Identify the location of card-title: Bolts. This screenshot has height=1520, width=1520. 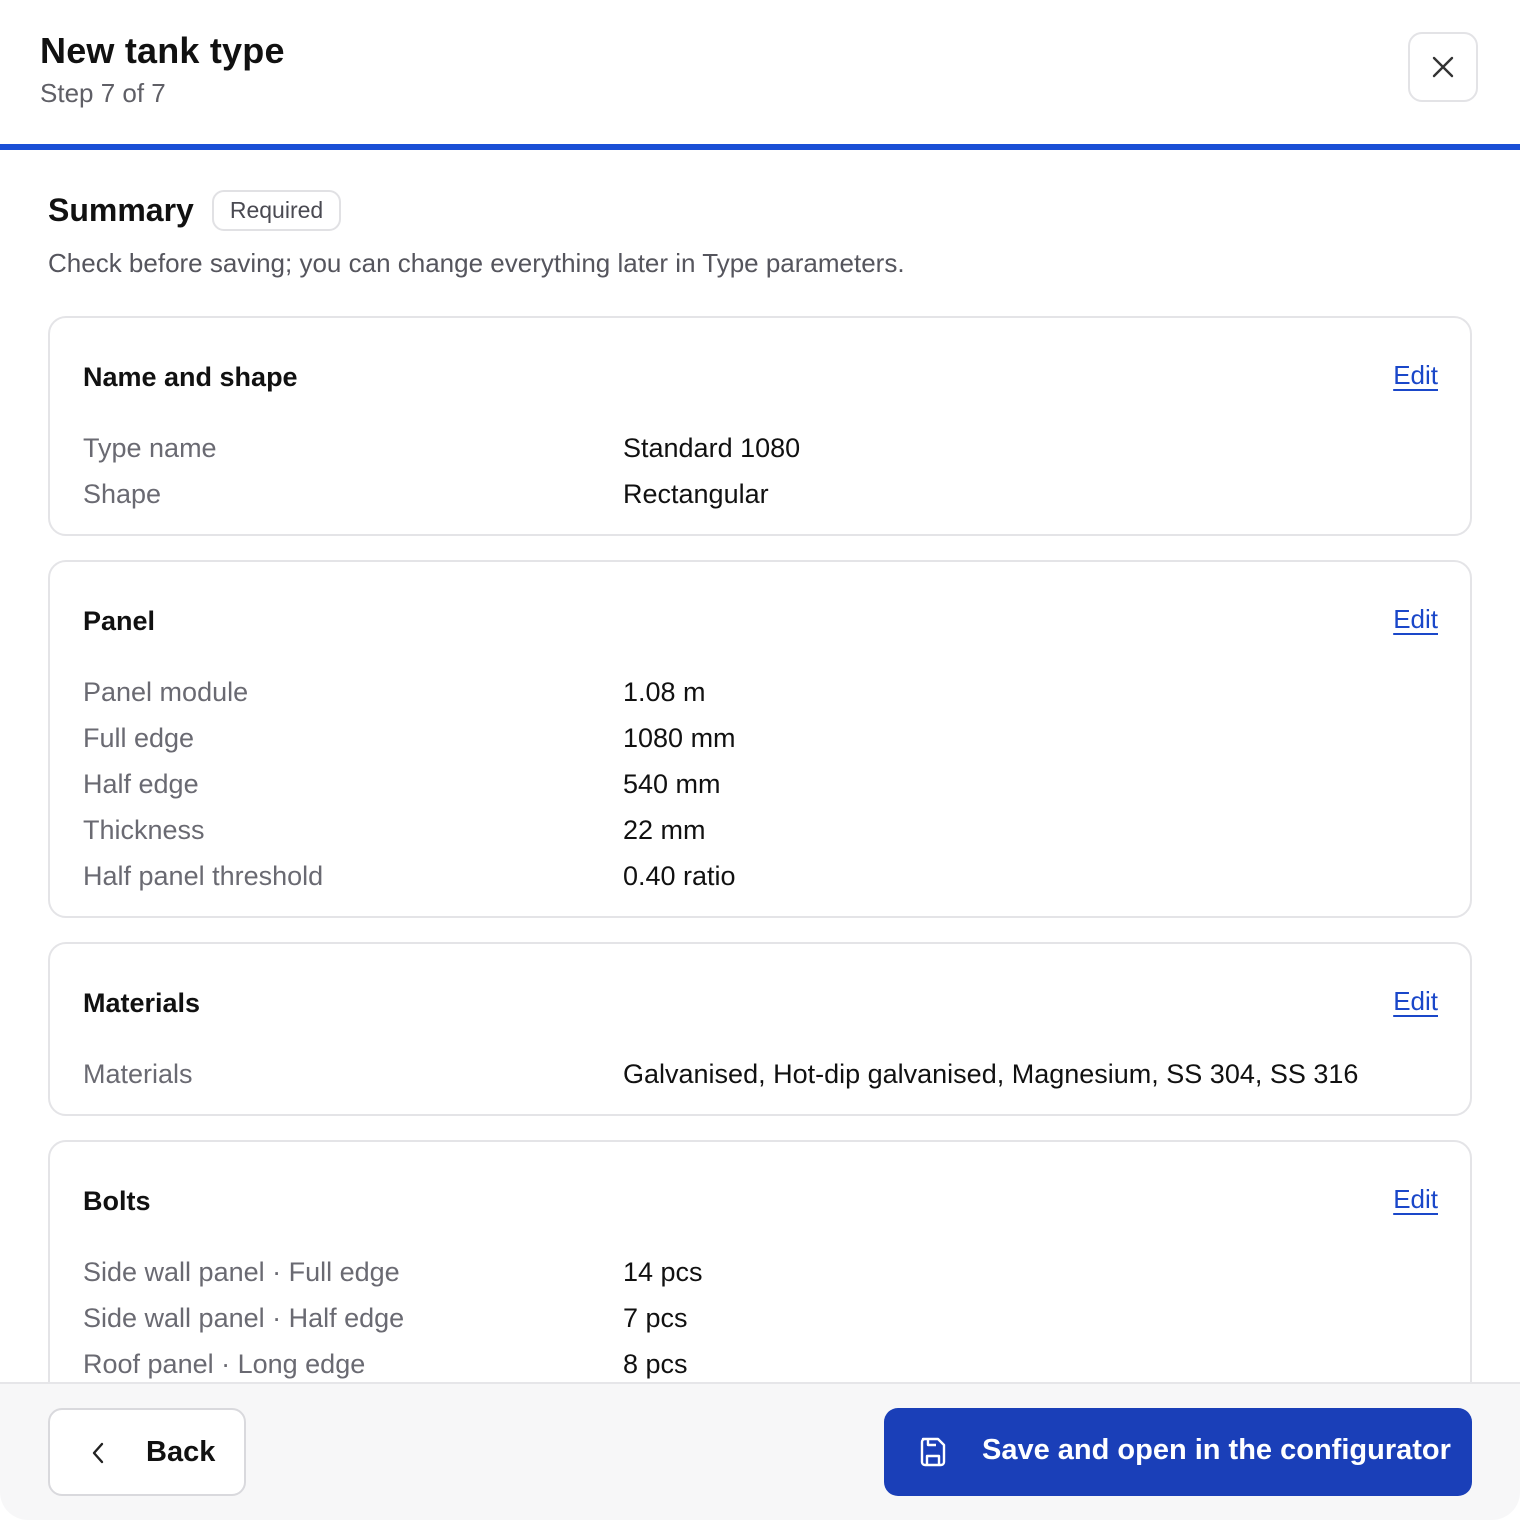
(117, 1201).